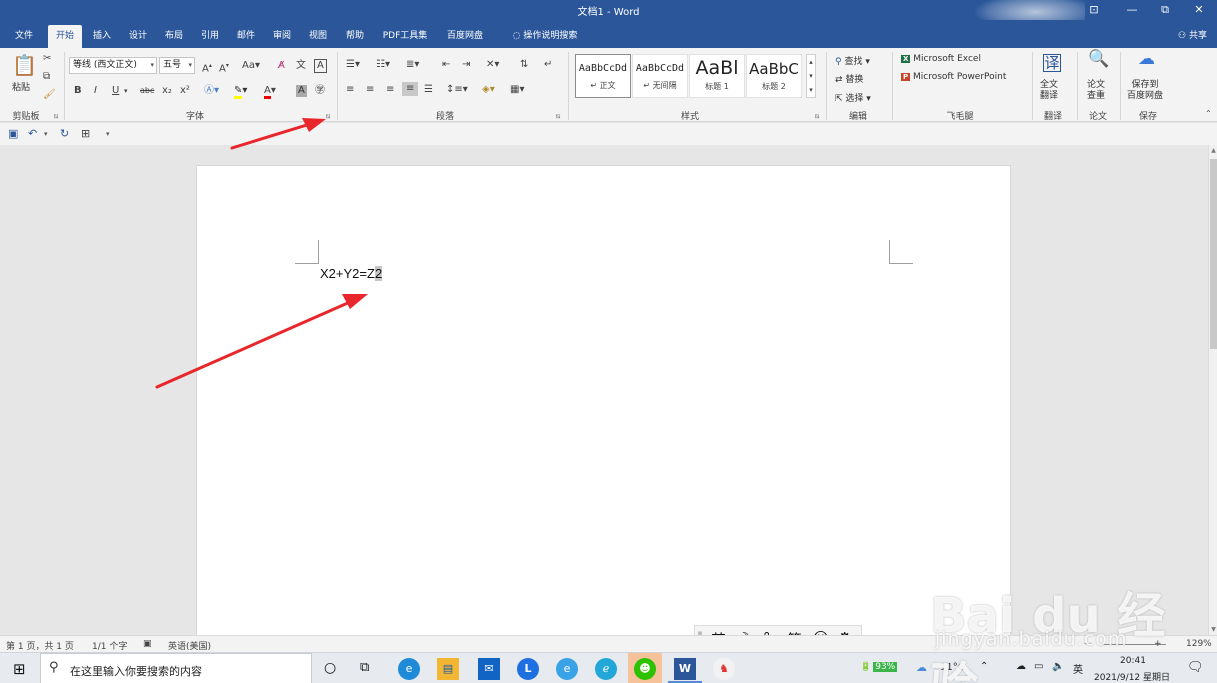 The image size is (1217, 683). What do you see at coordinates (1213, 150) in the screenshot?
I see `scroll-up-icon: ▲` at bounding box center [1213, 150].